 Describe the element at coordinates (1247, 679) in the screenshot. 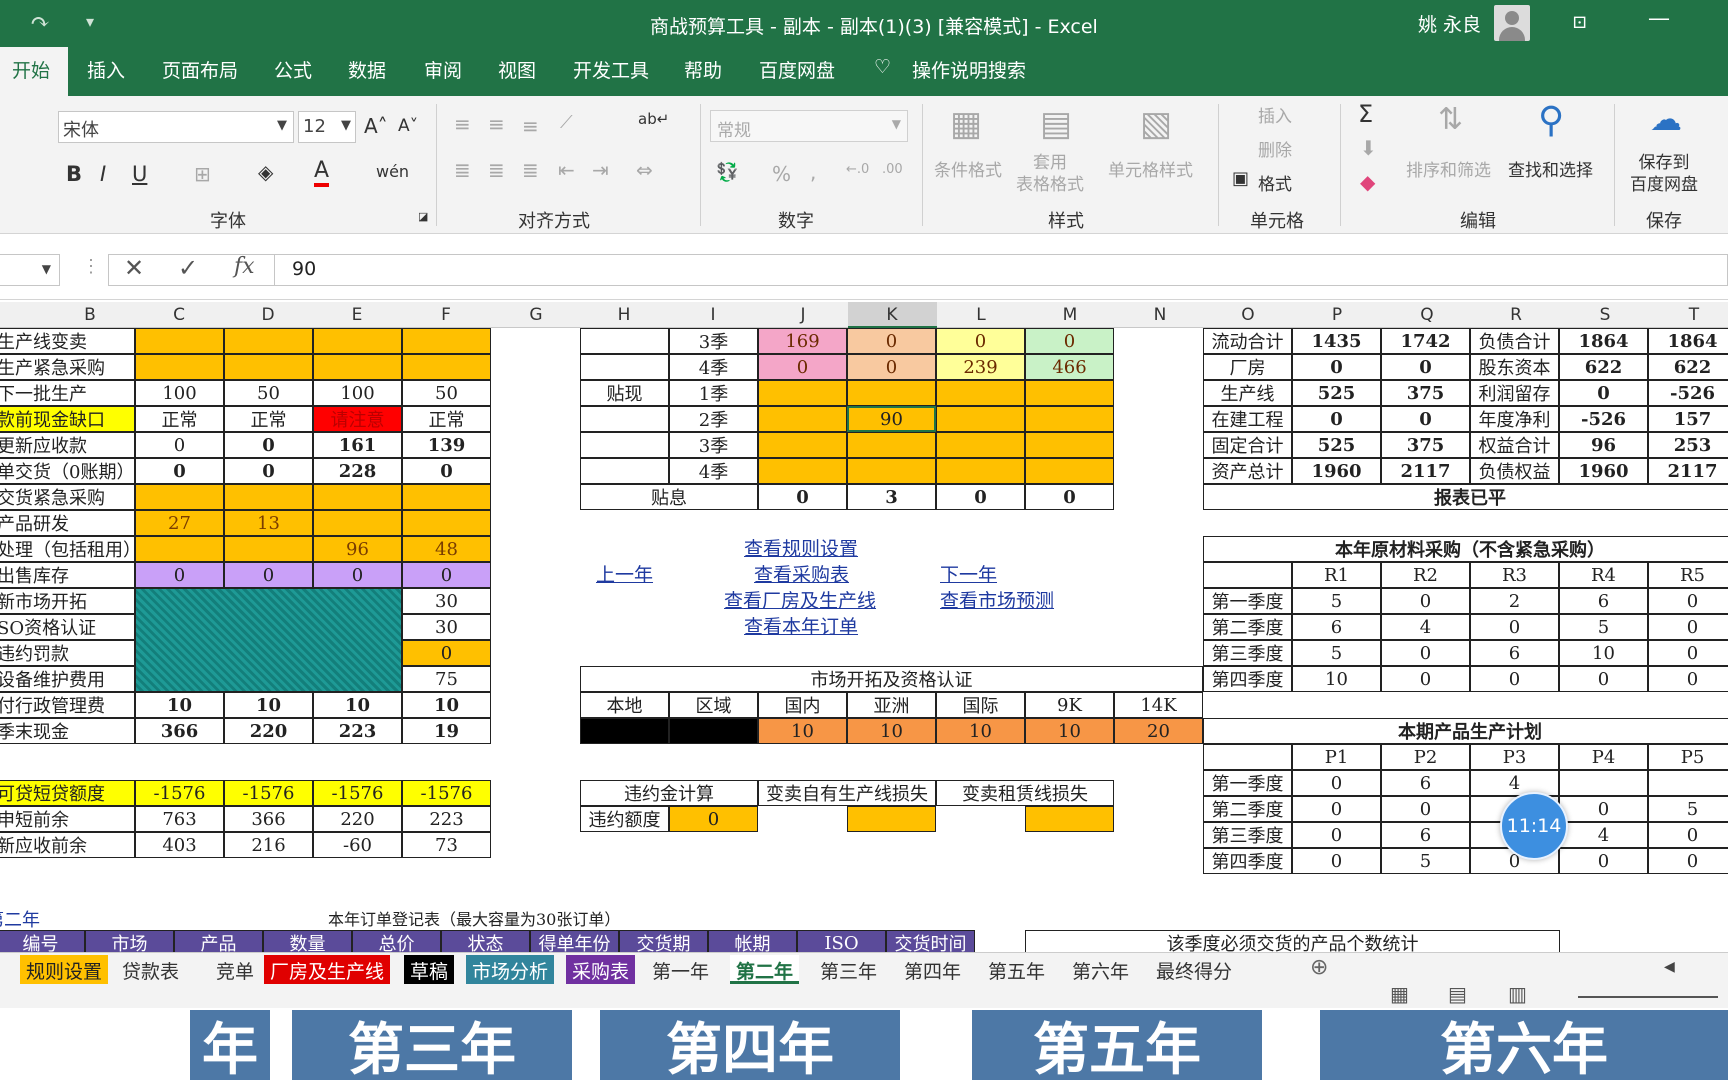

I see `quarter-label: 第四季度` at that location.